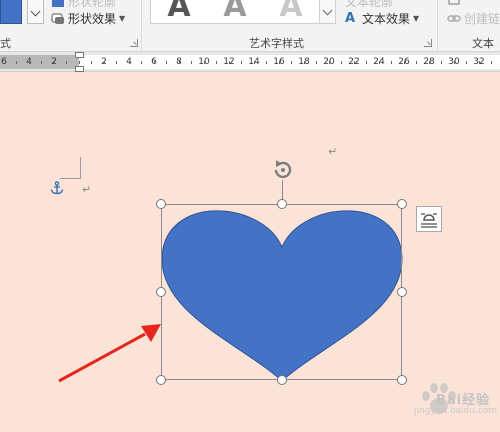 This screenshot has height=432, width=500. Describe the element at coordinates (161, 204) in the screenshot. I see `resize-handle-top-left` at that location.